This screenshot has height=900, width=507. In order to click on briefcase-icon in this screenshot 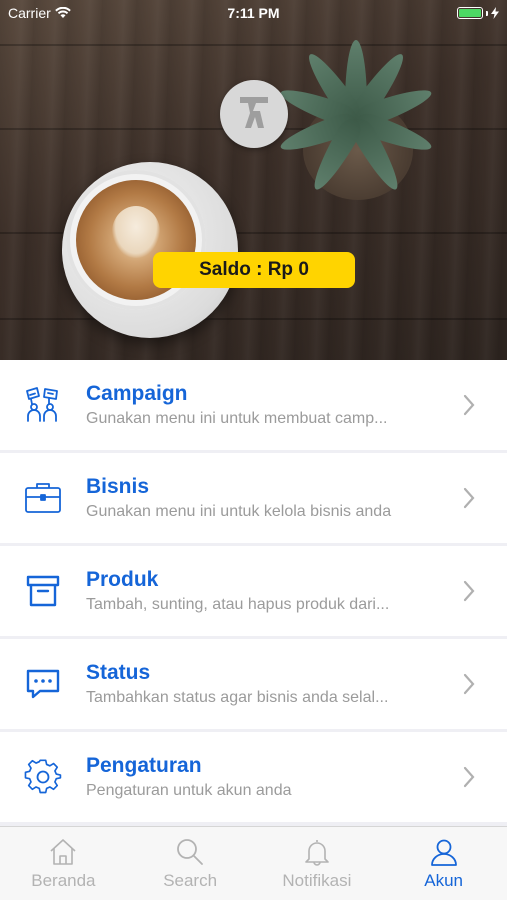, I will do `click(43, 498)`.